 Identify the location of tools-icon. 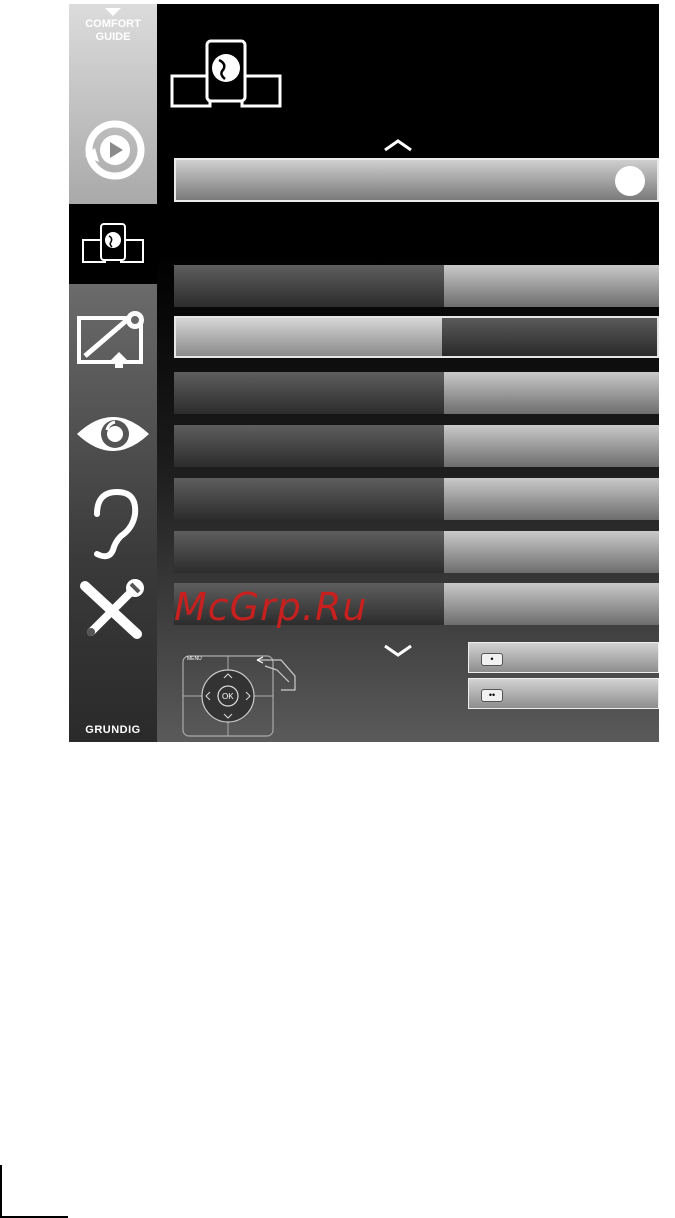
(113, 610).